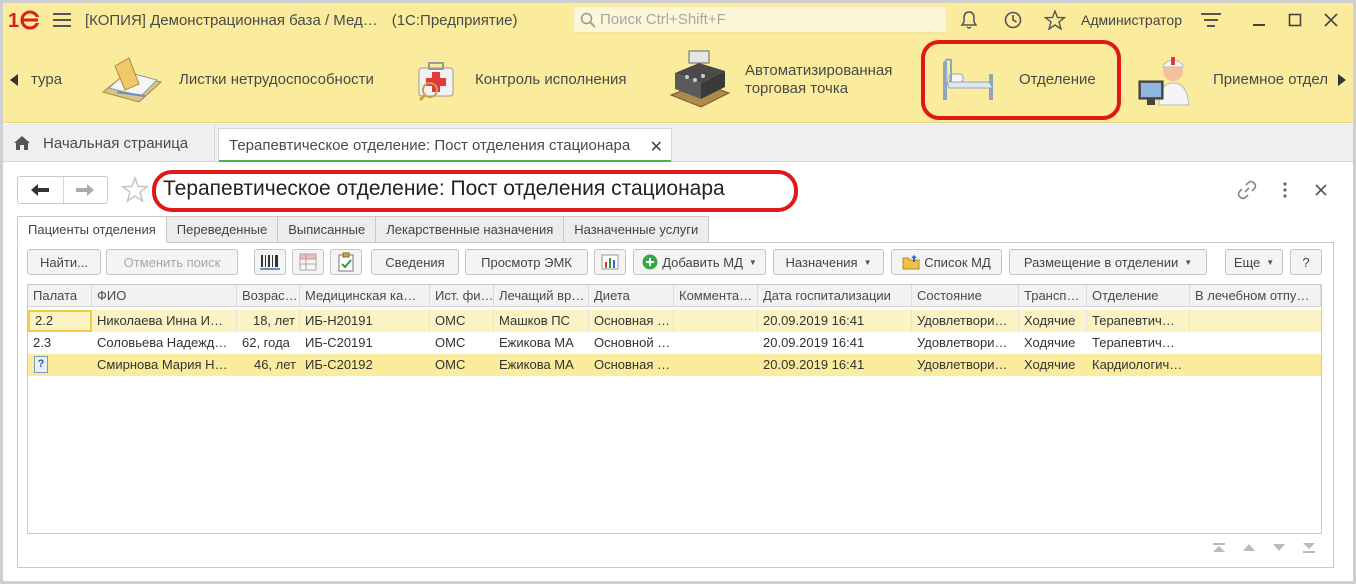 The image size is (1356, 584). What do you see at coordinates (1306, 262) in the screenshot?
I see `help-button: ?` at bounding box center [1306, 262].